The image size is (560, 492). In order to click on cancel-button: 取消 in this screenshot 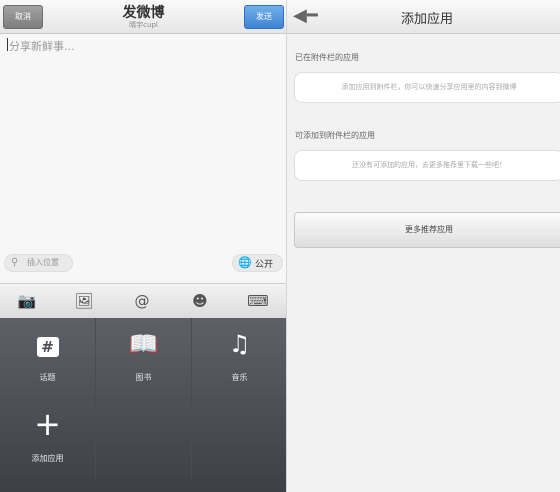, I will do `click(23, 17)`.